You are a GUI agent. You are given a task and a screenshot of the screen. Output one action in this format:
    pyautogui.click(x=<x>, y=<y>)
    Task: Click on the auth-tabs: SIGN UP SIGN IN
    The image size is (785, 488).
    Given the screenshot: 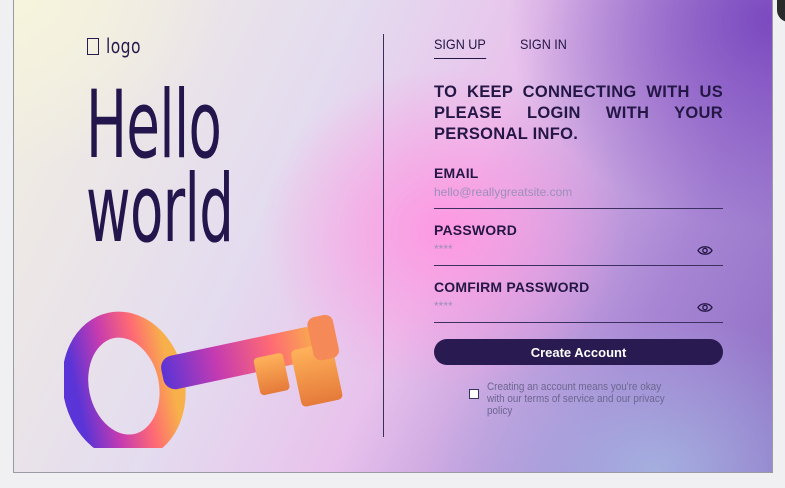 What is the action you would take?
    pyautogui.click(x=503, y=47)
    